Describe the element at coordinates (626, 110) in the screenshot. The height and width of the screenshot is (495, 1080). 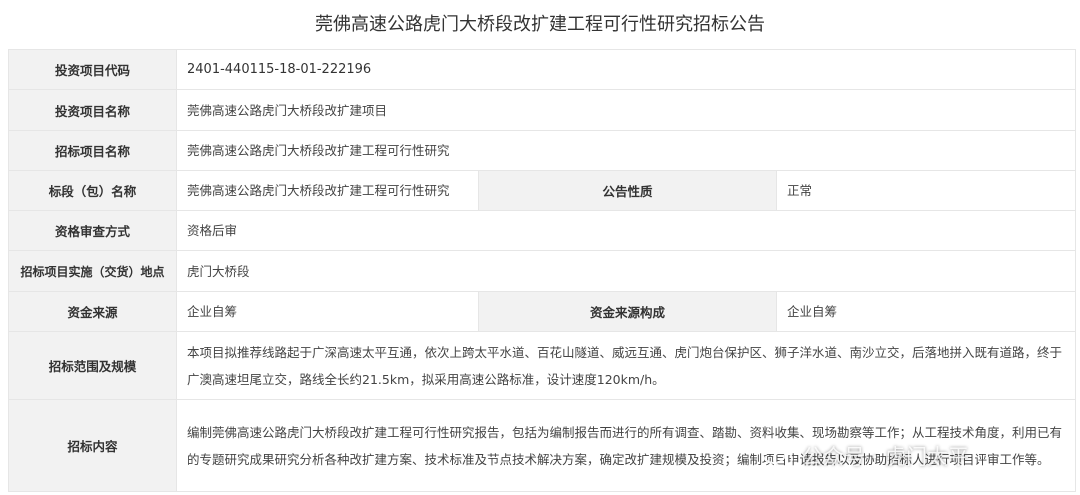
I see `project-name-value: 莞佛高速公路虎门大桥段改扩建项目` at that location.